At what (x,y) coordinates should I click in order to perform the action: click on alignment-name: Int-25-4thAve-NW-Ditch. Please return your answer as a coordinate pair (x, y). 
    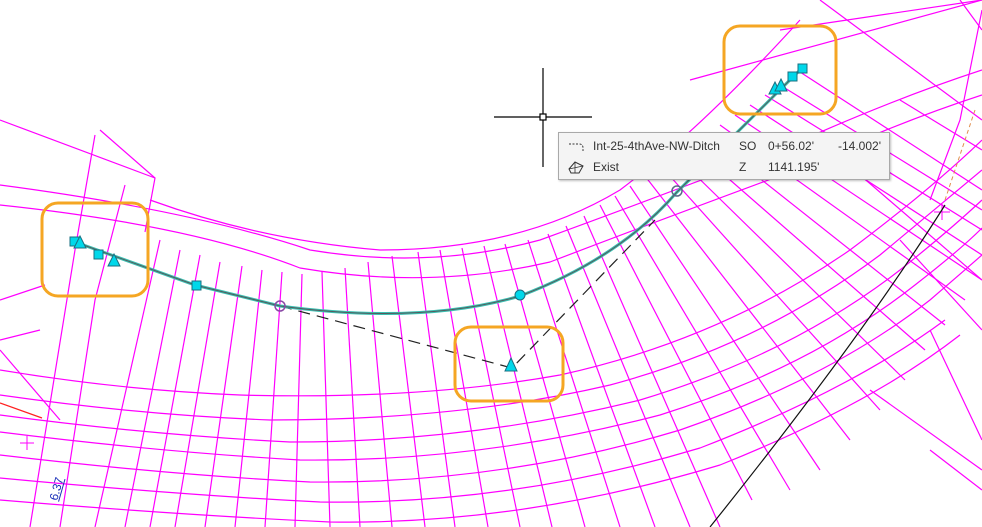
    Looking at the image, I should click on (656, 146).